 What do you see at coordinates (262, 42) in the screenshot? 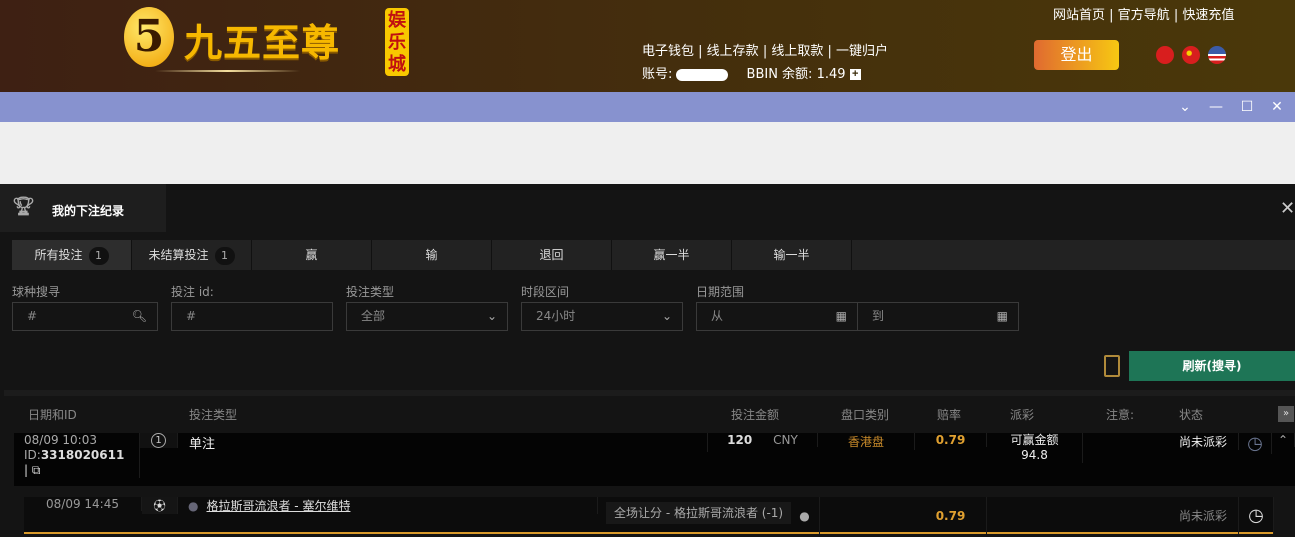
I see `logo-text: 九五至尊` at bounding box center [262, 42].